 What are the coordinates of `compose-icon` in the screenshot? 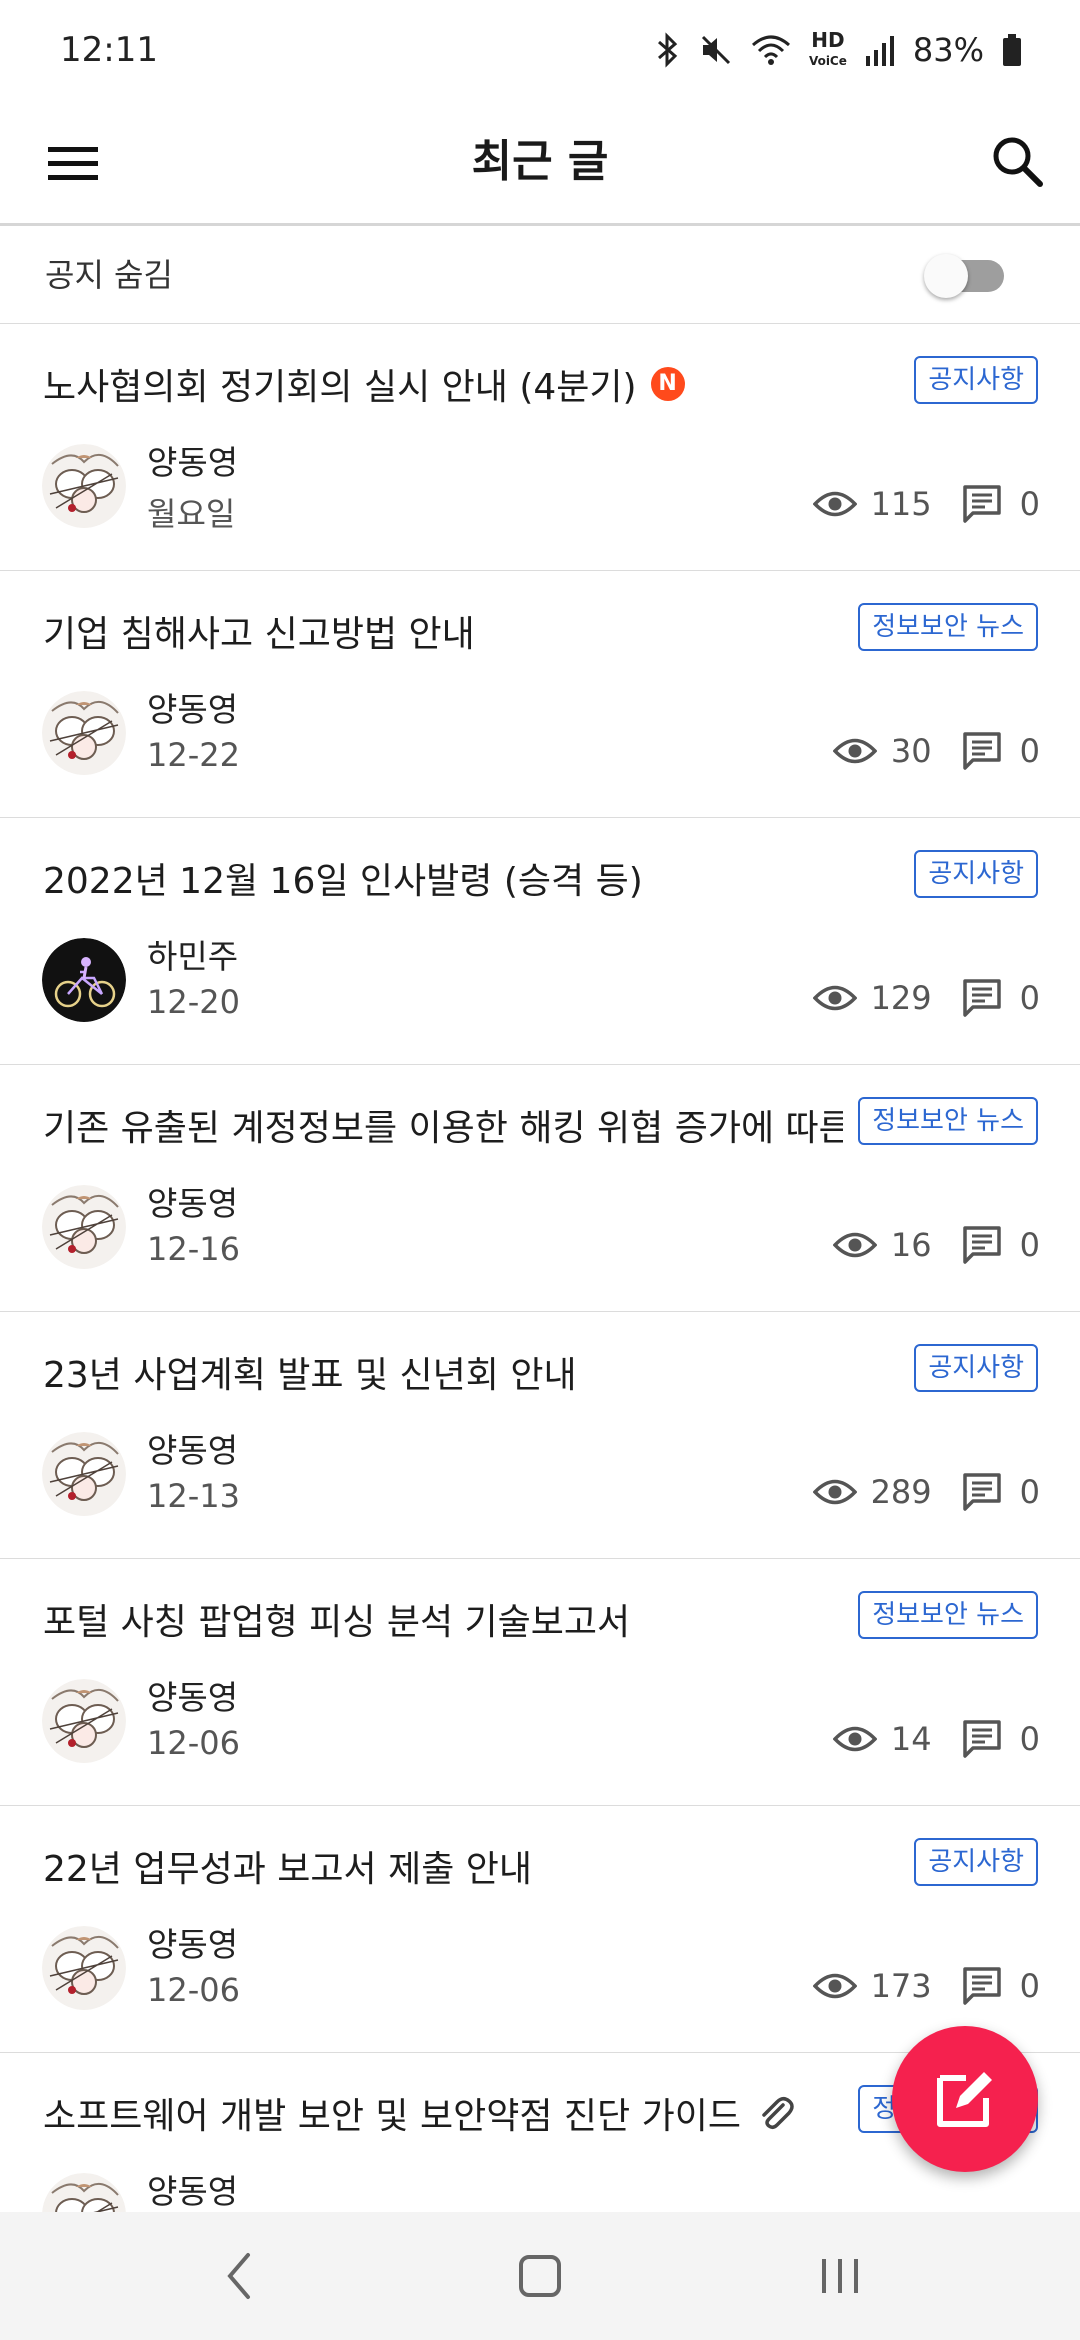 It's located at (964, 2099).